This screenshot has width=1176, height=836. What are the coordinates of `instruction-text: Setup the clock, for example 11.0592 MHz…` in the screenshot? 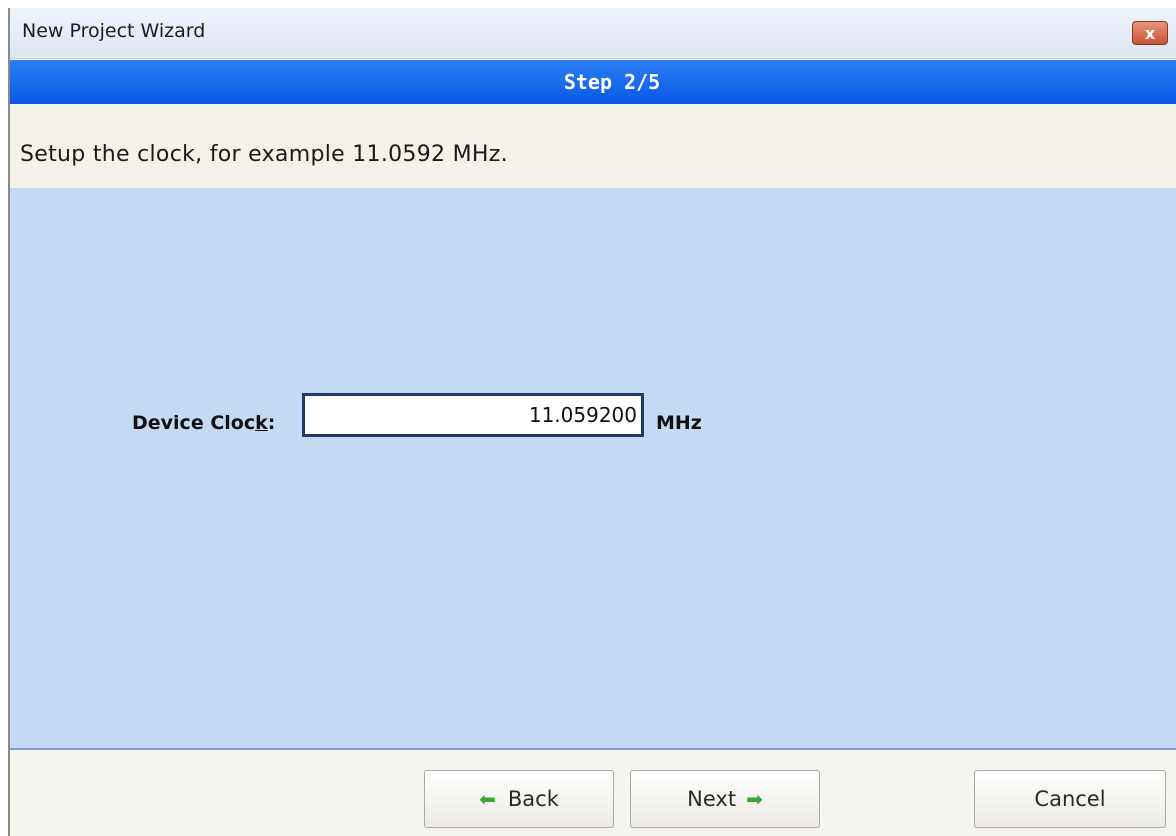 It's located at (264, 154).